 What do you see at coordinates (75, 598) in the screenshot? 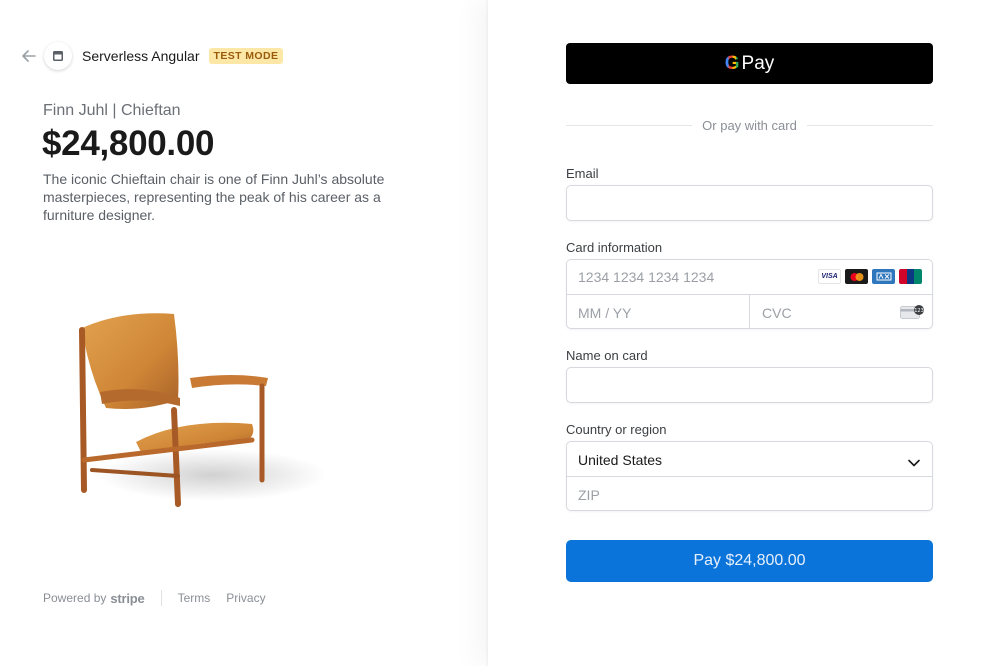
I see `powered-by-text: Powered by` at bounding box center [75, 598].